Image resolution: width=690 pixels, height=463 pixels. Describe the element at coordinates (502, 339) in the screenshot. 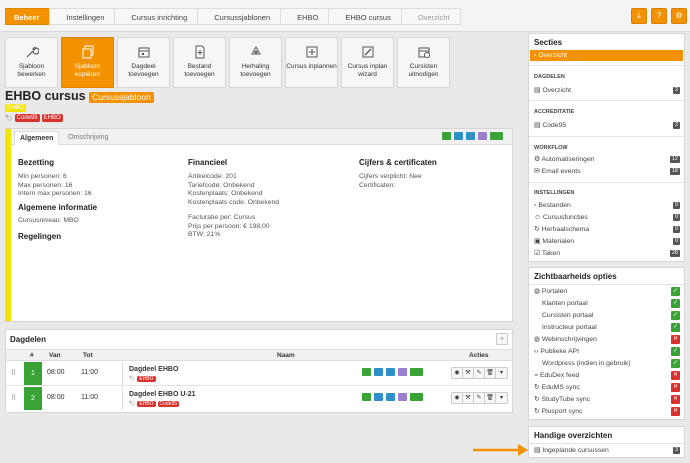

I see `add-daypart-small-button: +` at that location.